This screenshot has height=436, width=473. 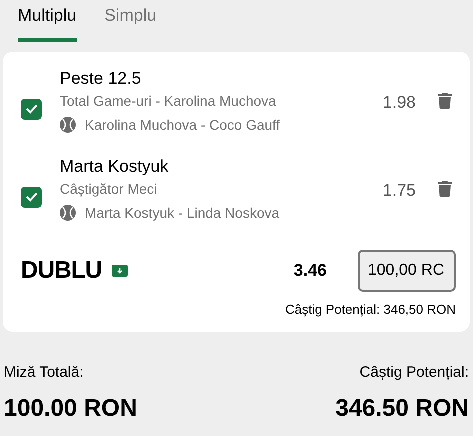 What do you see at coordinates (109, 189) in the screenshot?
I see `market-name: Câștigător Meci` at bounding box center [109, 189].